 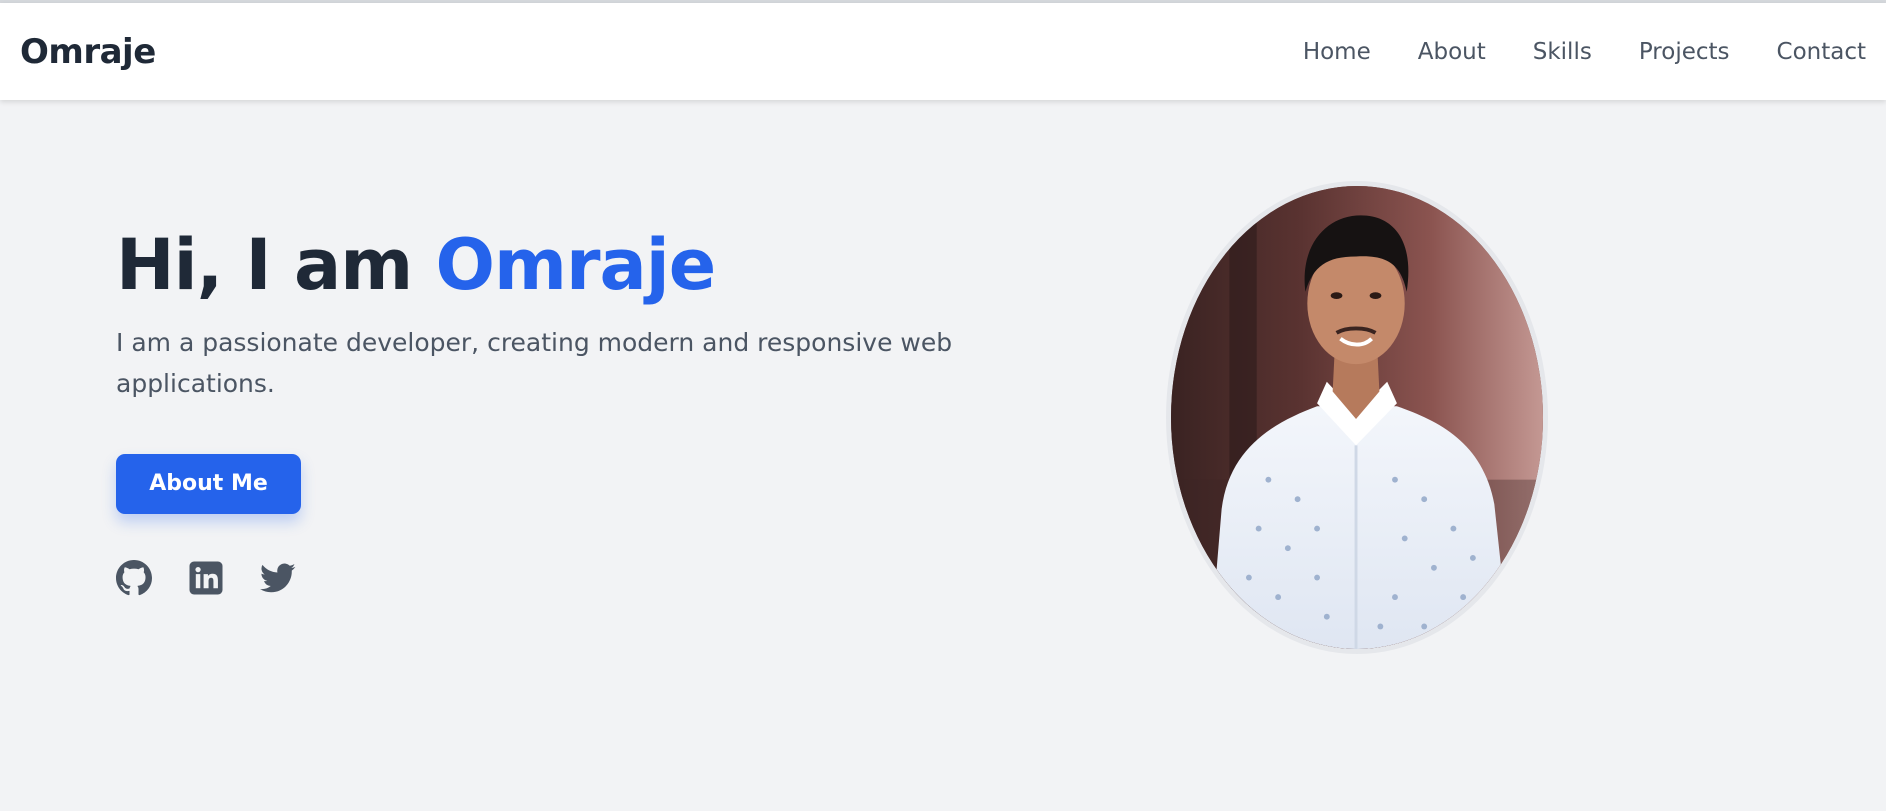 I want to click on nav-link-about: About, so click(x=1452, y=52).